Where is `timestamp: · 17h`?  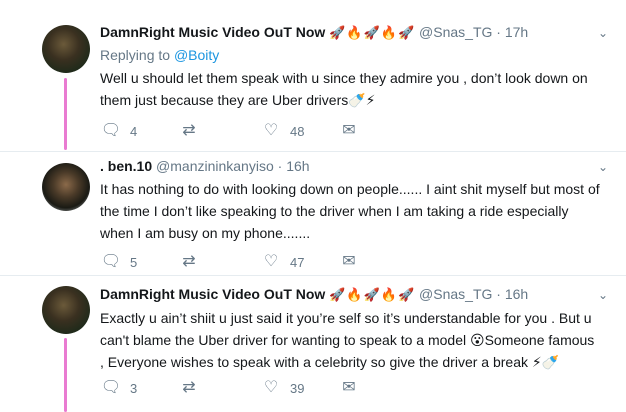 timestamp: · 17h is located at coordinates (512, 32).